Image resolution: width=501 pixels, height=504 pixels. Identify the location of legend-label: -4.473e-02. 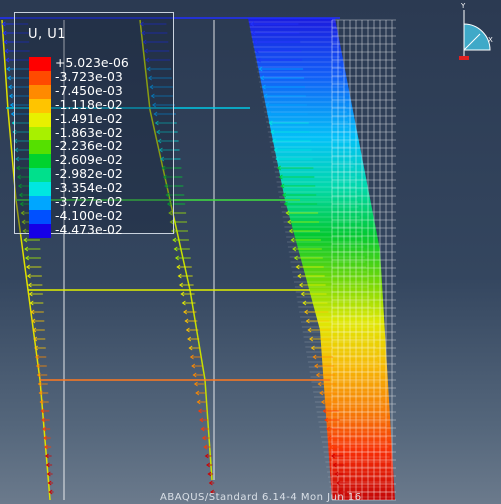
(89, 229).